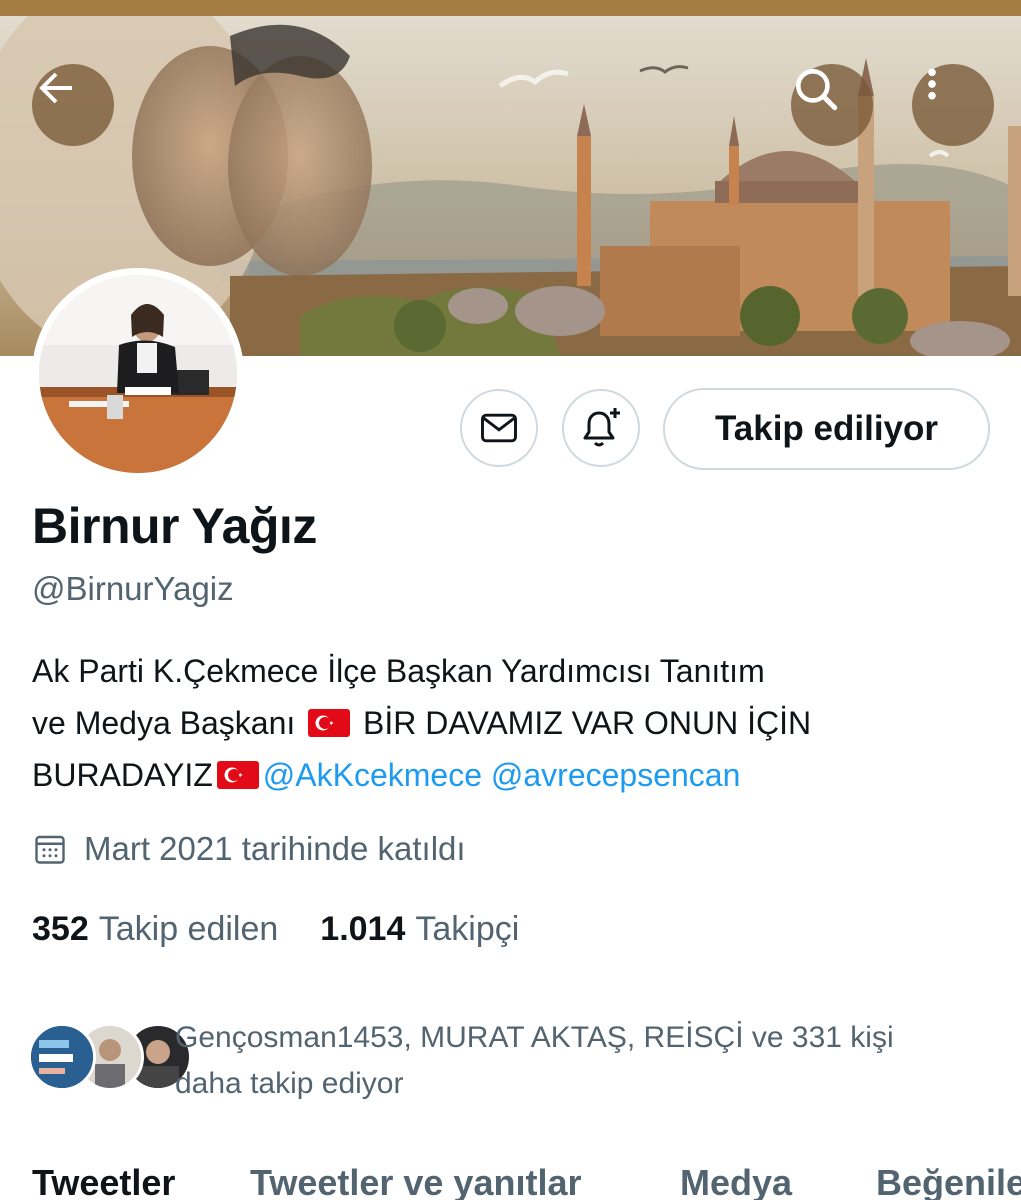 This screenshot has width=1021, height=1200. I want to click on followers-label: Takipçi, so click(467, 929).